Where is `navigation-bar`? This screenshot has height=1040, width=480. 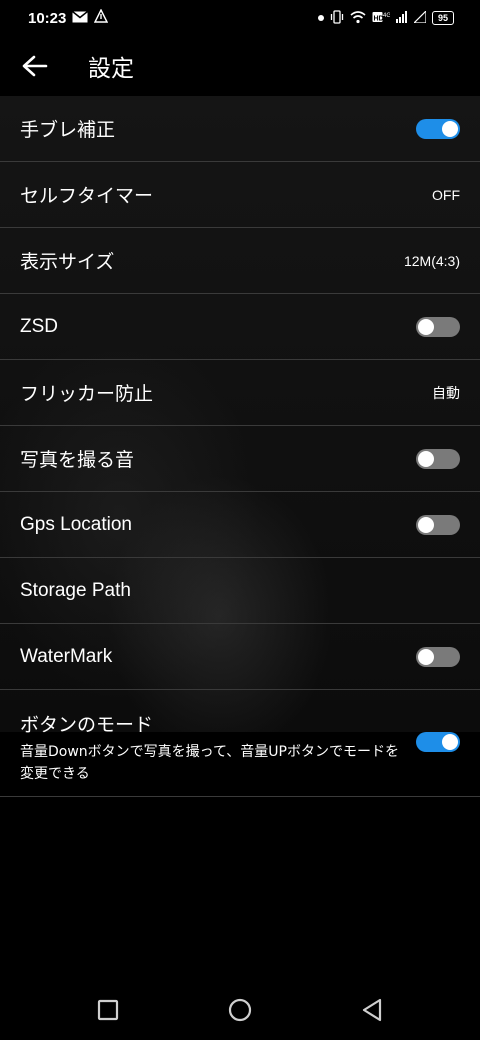
navigation-bar is located at coordinates (240, 1010).